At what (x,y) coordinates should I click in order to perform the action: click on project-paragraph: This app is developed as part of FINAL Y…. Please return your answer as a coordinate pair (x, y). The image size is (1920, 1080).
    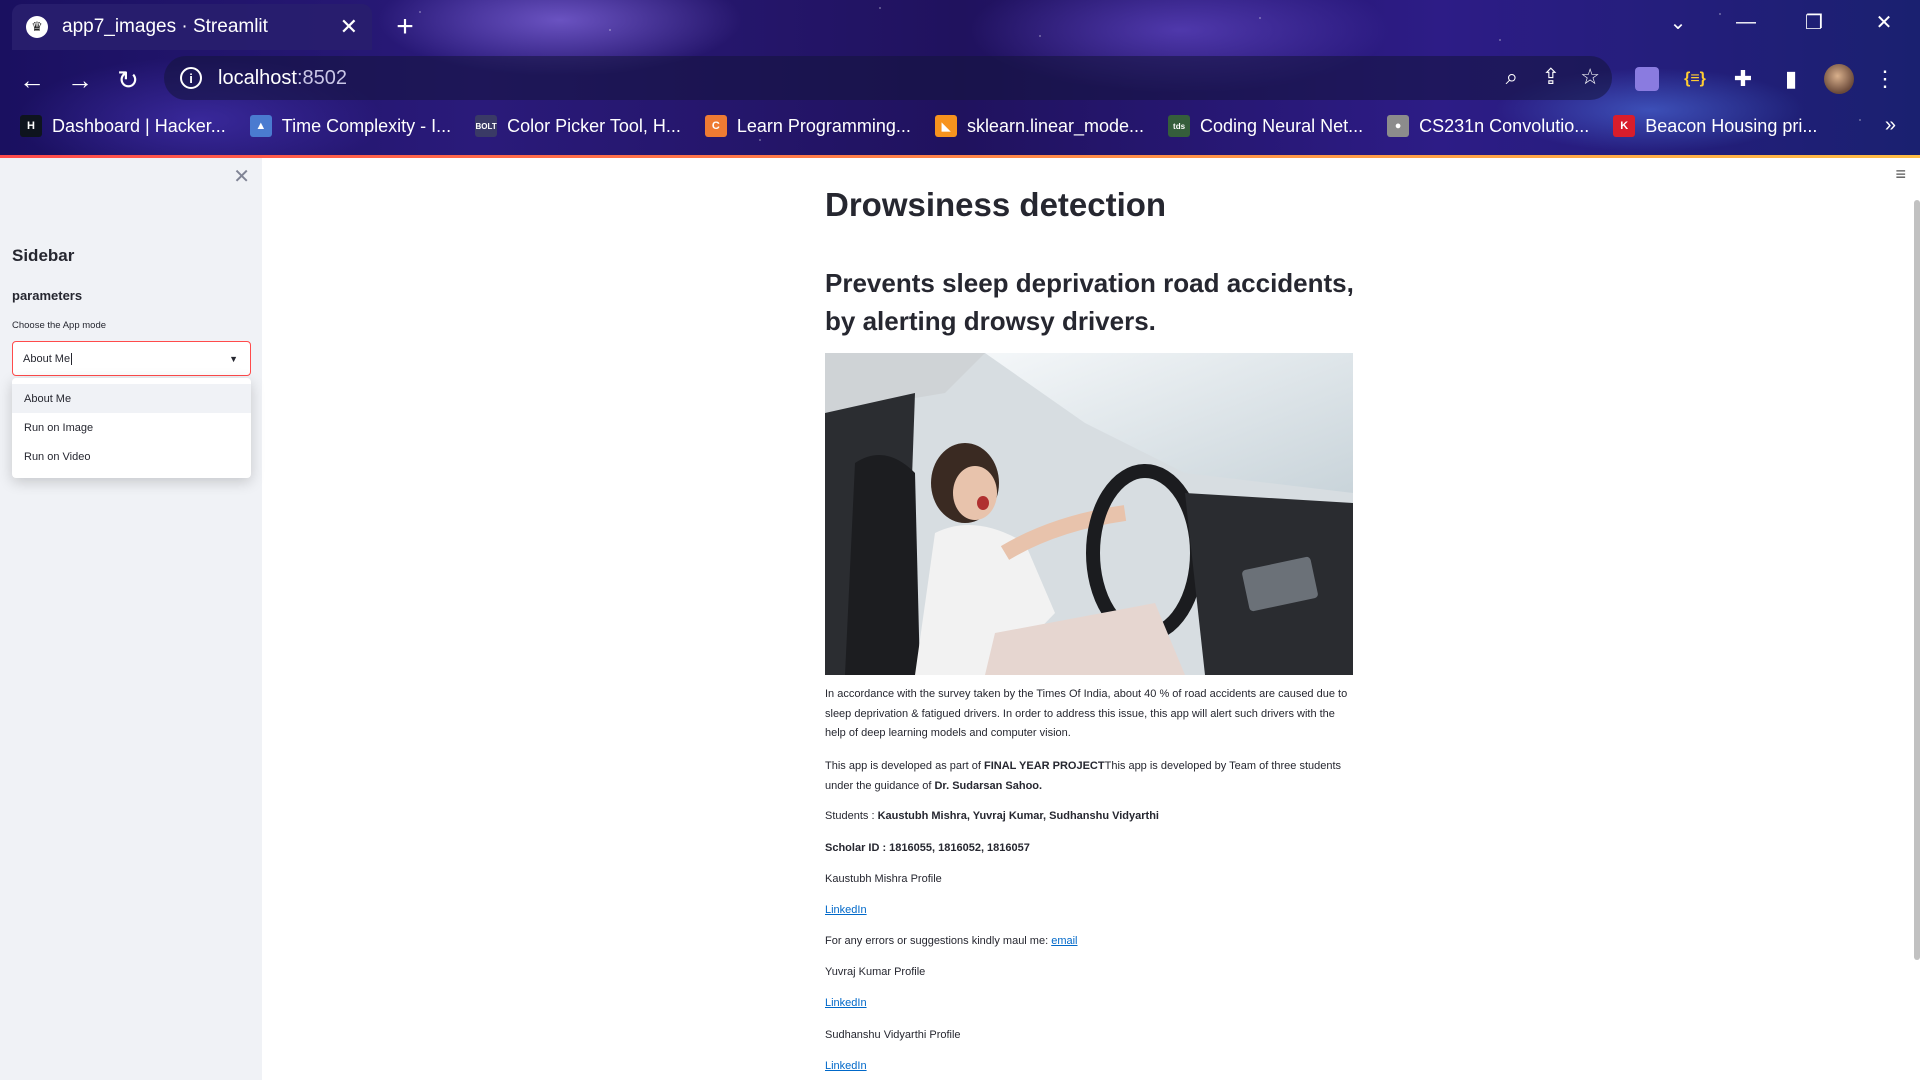
    Looking at the image, I should click on (1083, 776).